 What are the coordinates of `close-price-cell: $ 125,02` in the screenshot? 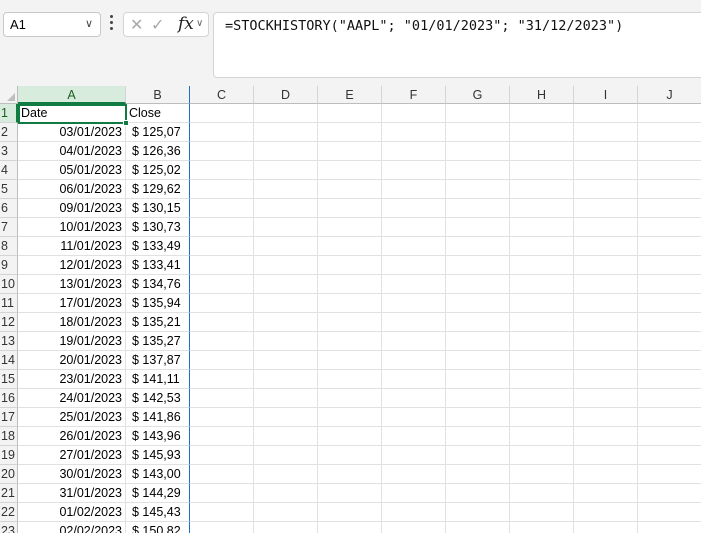 It's located at (158, 170).